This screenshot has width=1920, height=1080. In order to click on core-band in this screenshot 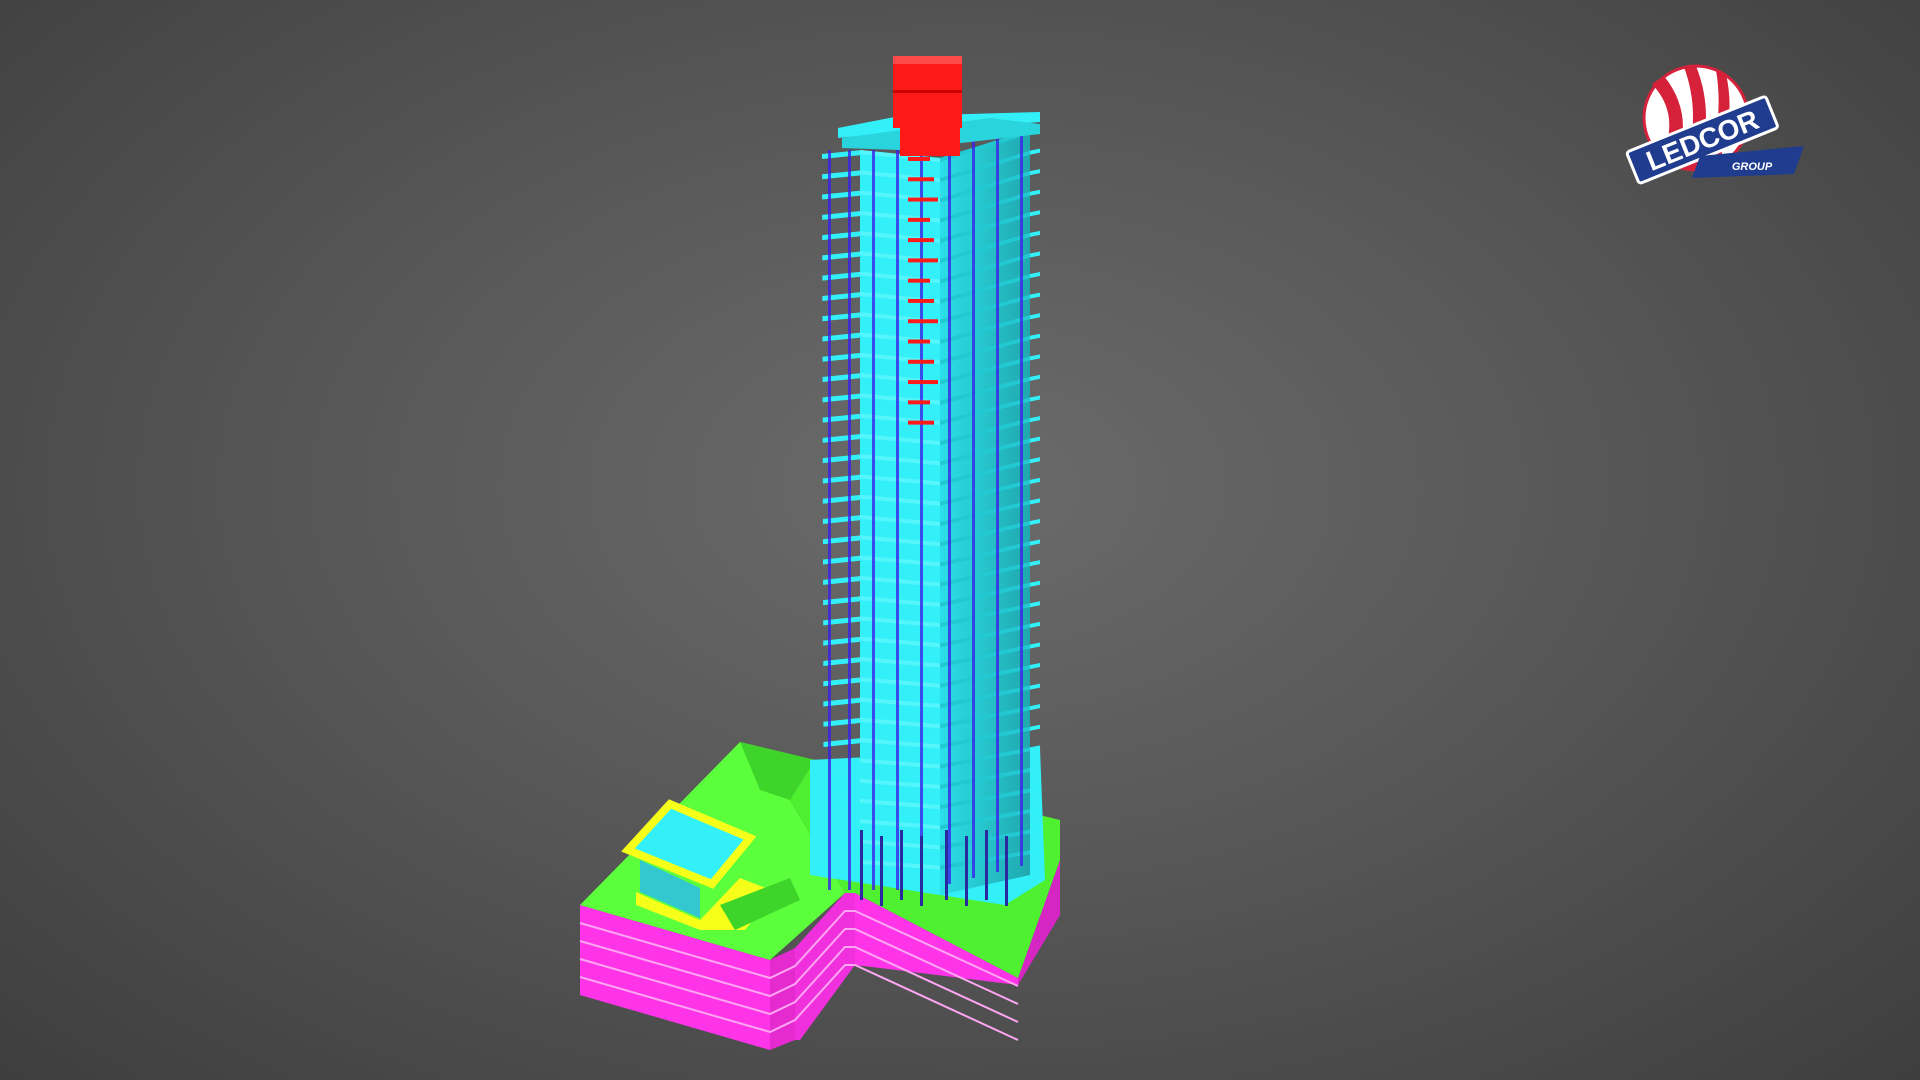, I will do `click(927, 91)`.